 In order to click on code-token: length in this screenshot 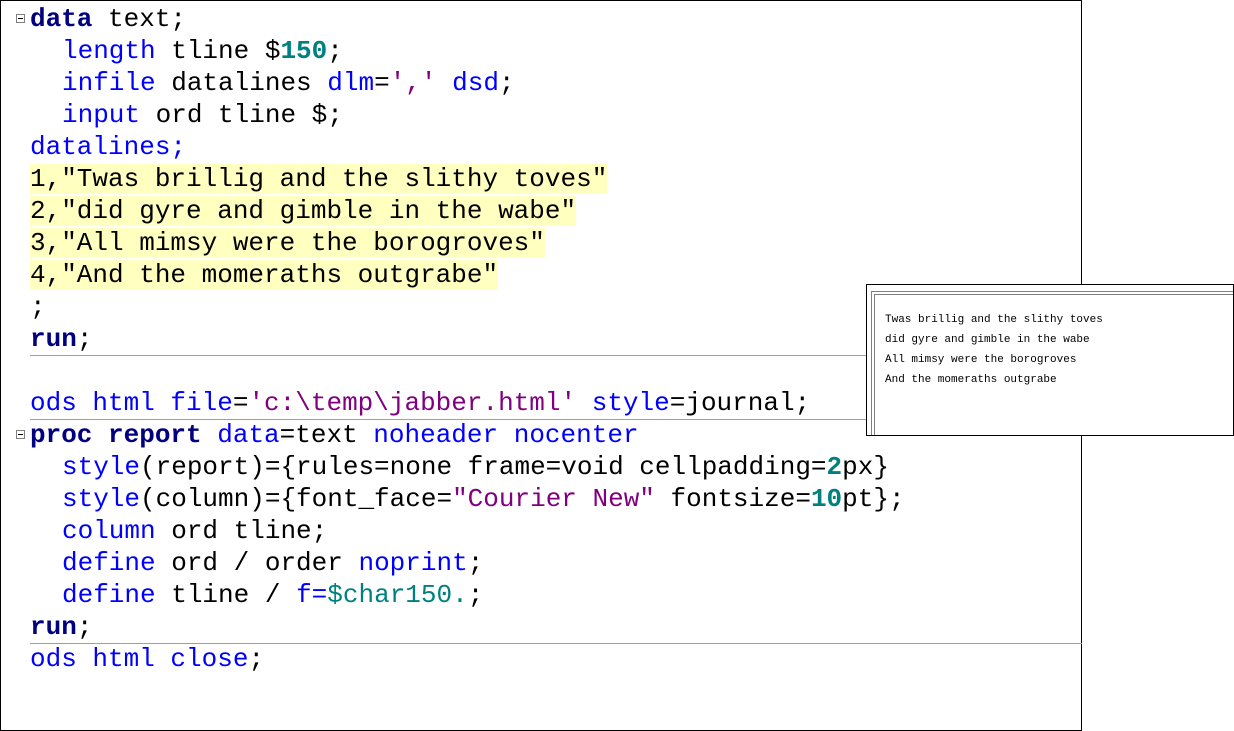, I will do `click(109, 51)`.